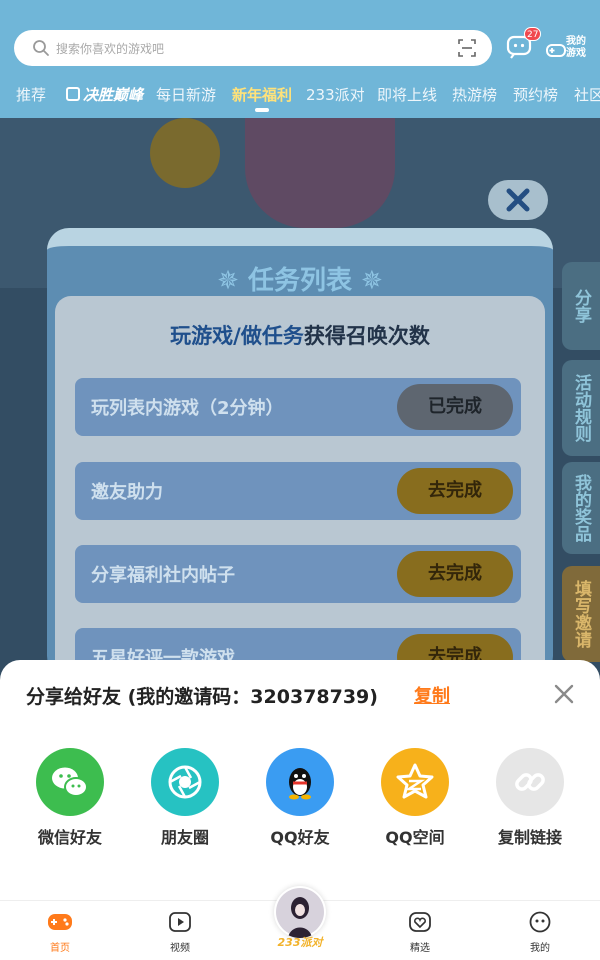 This screenshot has height=960, width=600. I want to click on nav-label: 首页, so click(60, 948).